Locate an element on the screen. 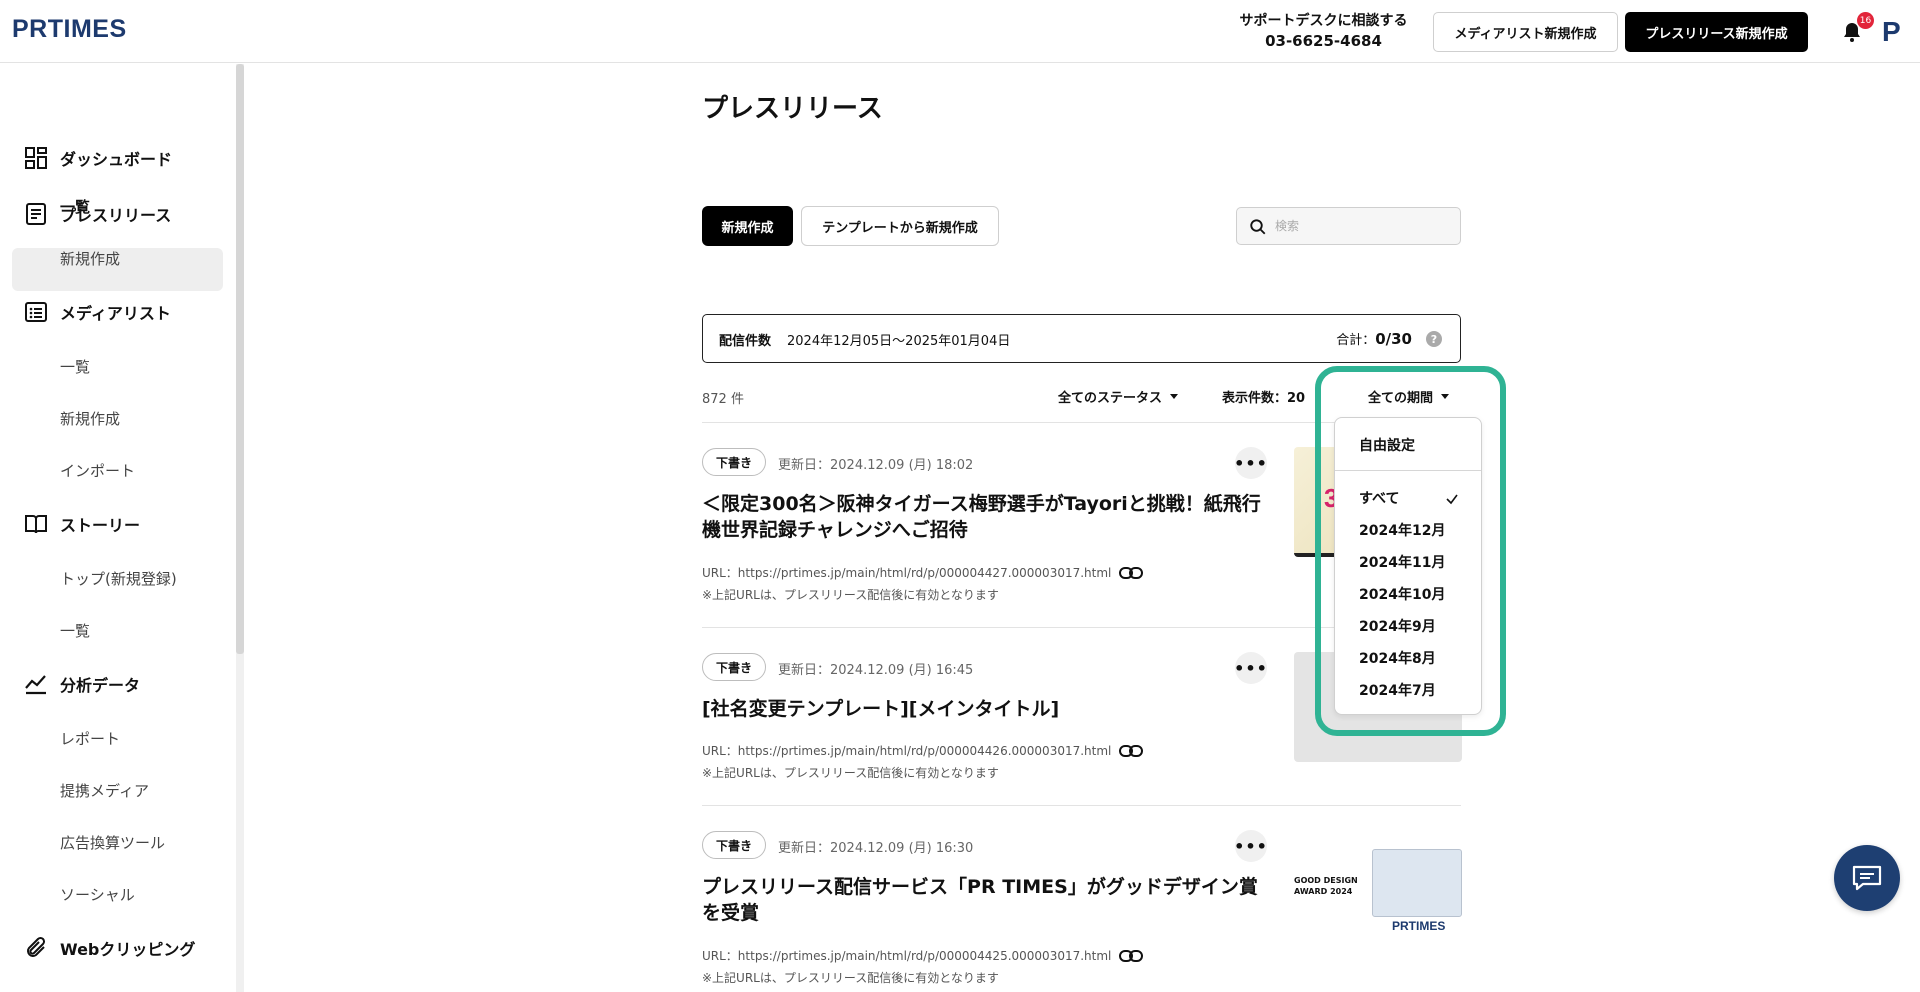  sidebar-item-report: レポート is located at coordinates (90, 738).